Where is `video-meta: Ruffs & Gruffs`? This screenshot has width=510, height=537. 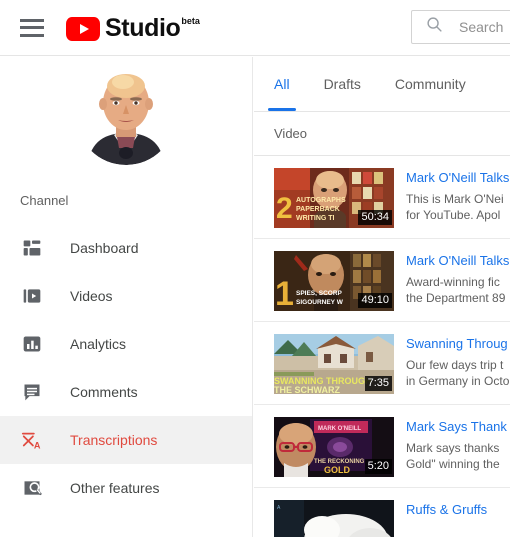
video-meta: Ruffs & Gruffs is located at coordinates (458, 509).